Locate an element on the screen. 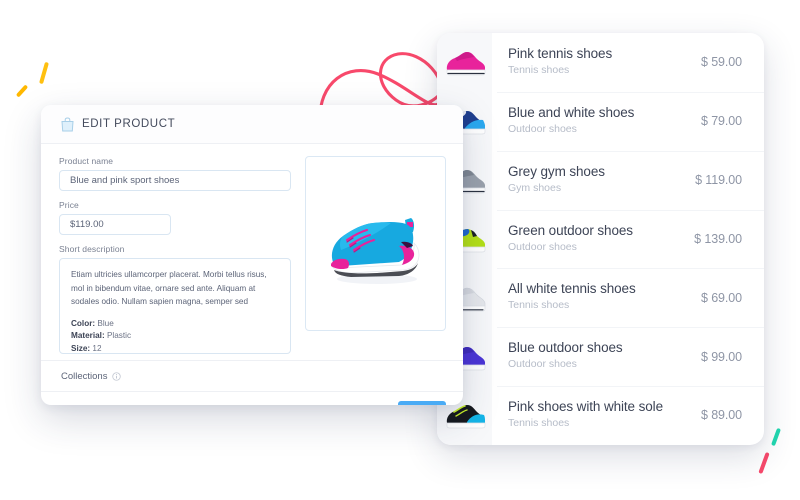 This screenshot has height=500, width=800. spec-color-key: Color: is located at coordinates (83, 323).